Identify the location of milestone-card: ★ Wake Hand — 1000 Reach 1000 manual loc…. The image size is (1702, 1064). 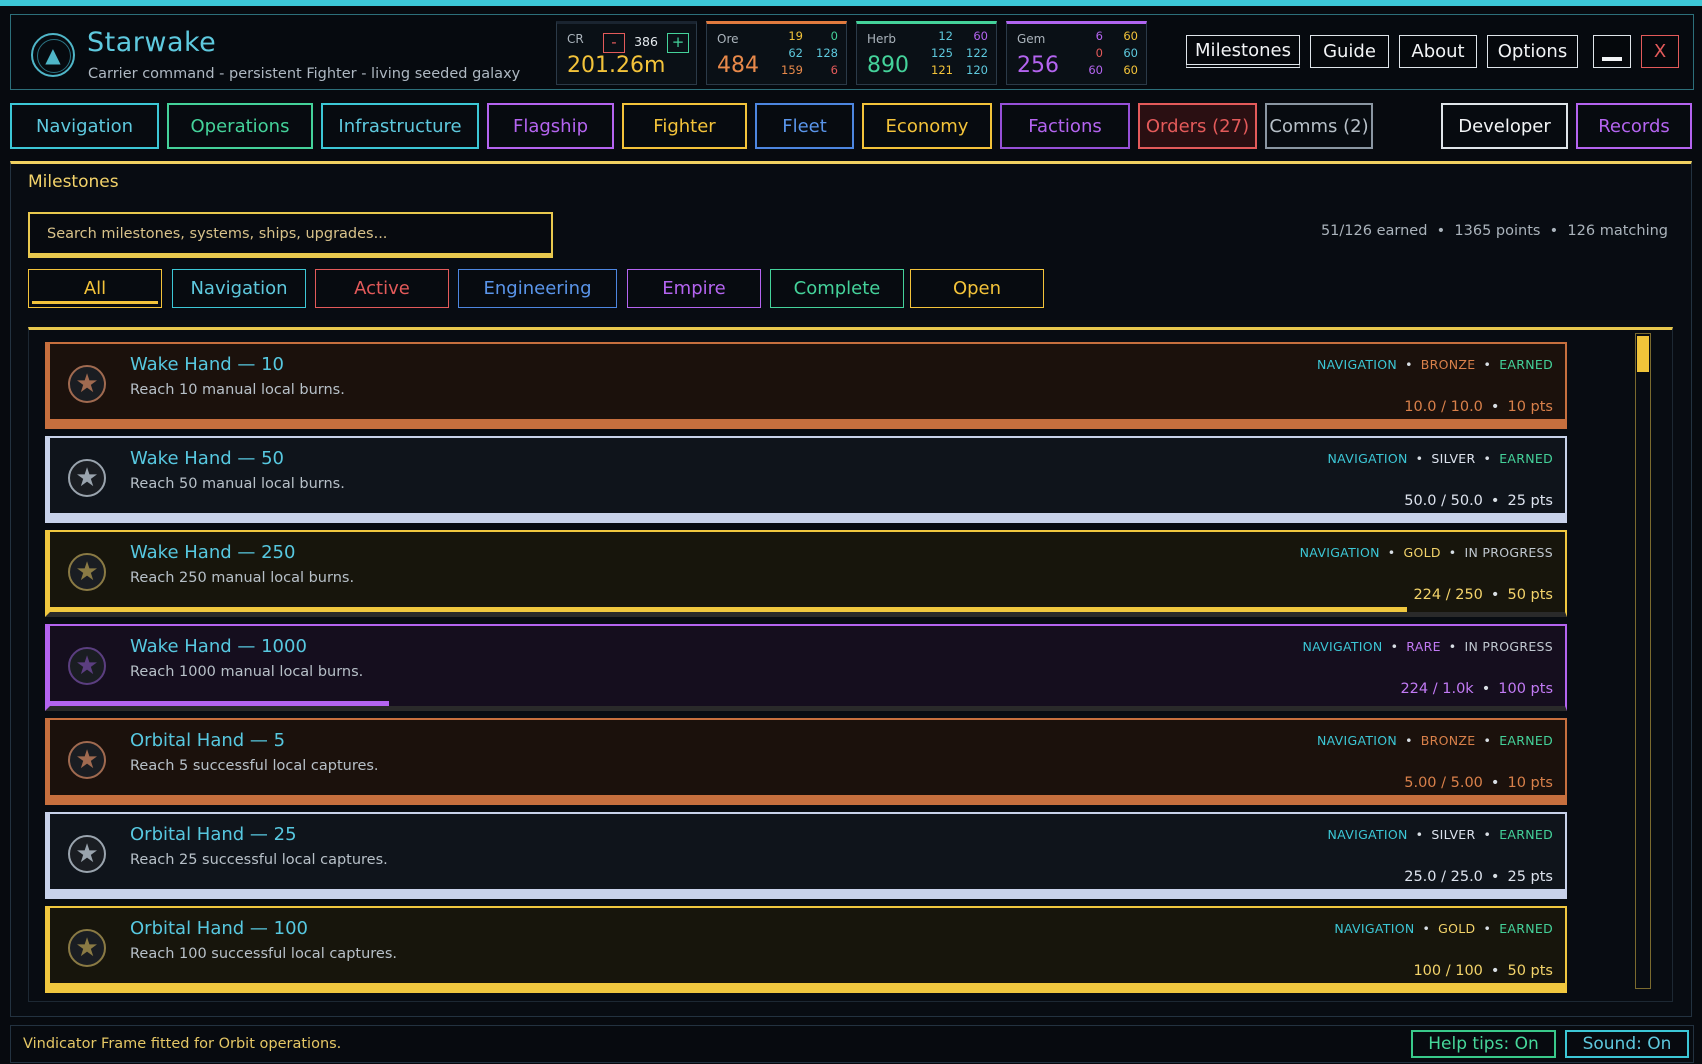
(806, 667).